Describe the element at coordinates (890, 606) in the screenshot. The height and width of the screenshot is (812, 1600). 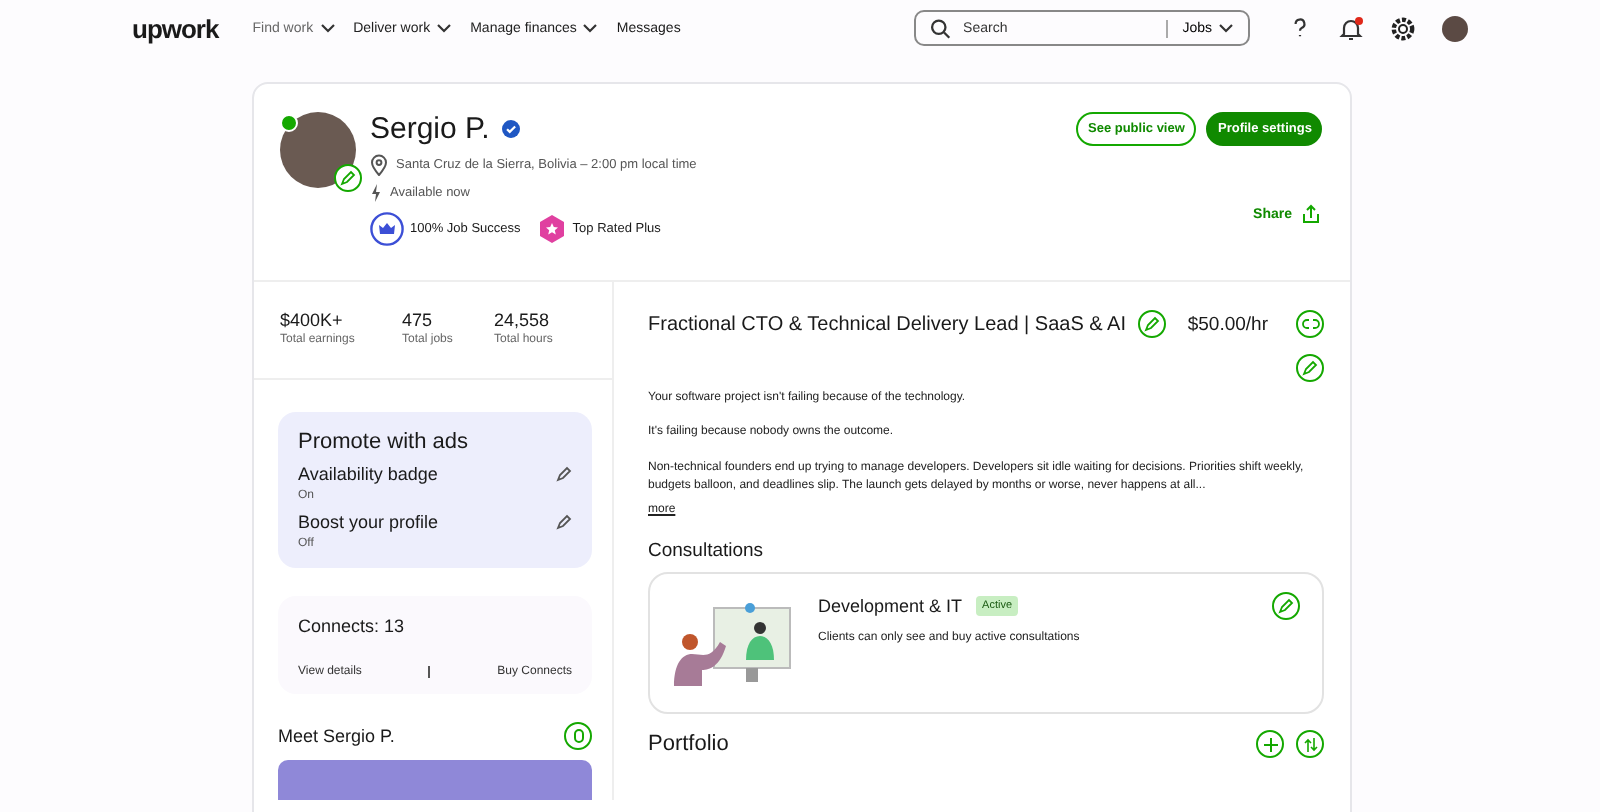
I see `consultation-title: Development & IT` at that location.